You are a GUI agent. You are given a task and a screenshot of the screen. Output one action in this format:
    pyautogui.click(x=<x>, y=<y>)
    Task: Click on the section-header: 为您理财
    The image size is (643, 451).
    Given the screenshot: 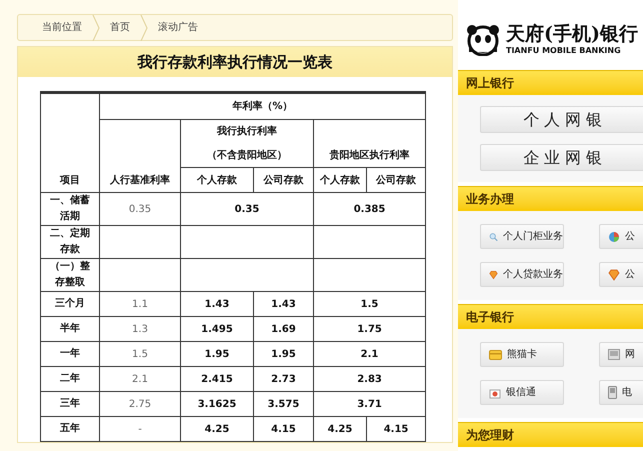 What is the action you would take?
    pyautogui.click(x=550, y=434)
    